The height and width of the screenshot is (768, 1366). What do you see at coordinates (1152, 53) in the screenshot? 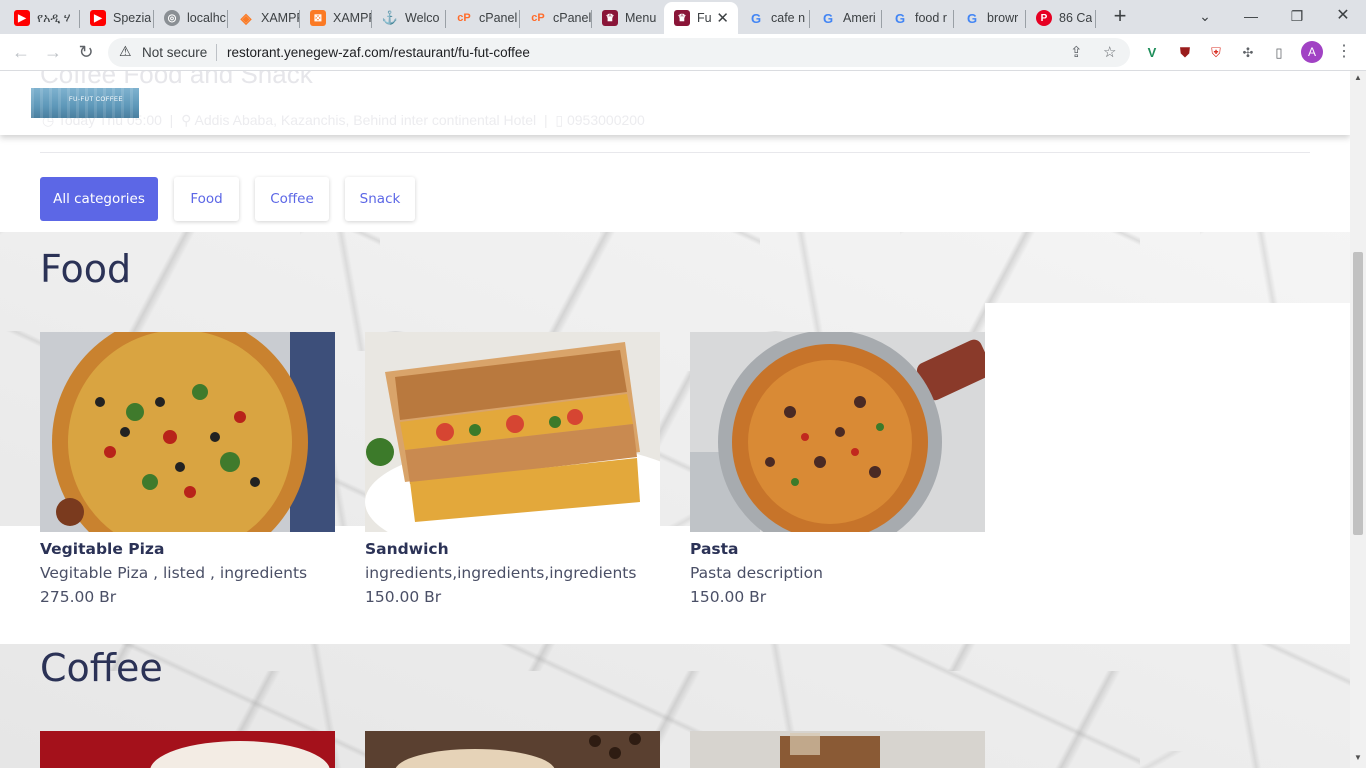
I see `vue-devtools-icon: V` at bounding box center [1152, 53].